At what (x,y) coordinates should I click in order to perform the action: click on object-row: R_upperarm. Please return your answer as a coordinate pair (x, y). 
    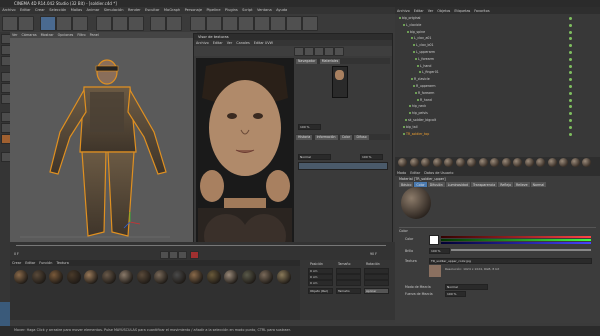
    Looking at the image, I should click on (492, 86).